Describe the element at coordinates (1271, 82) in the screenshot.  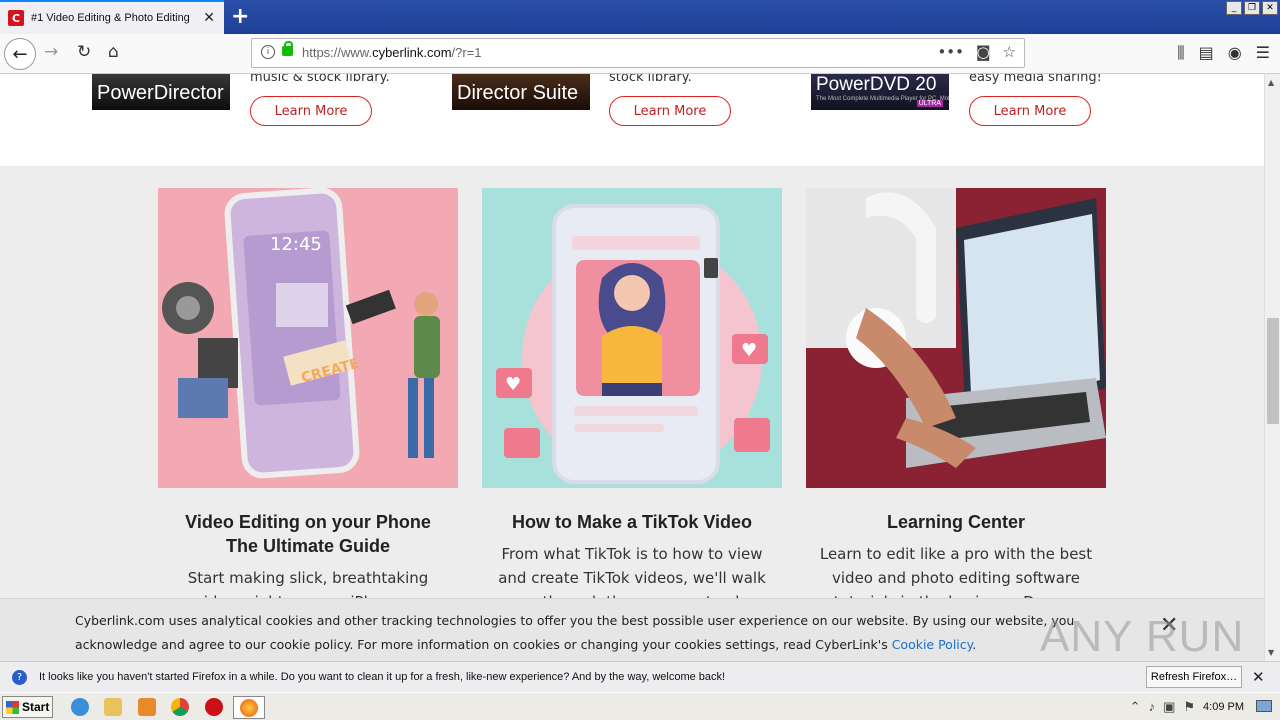
I see `scroll-up-arrow-icon: ▲` at that location.